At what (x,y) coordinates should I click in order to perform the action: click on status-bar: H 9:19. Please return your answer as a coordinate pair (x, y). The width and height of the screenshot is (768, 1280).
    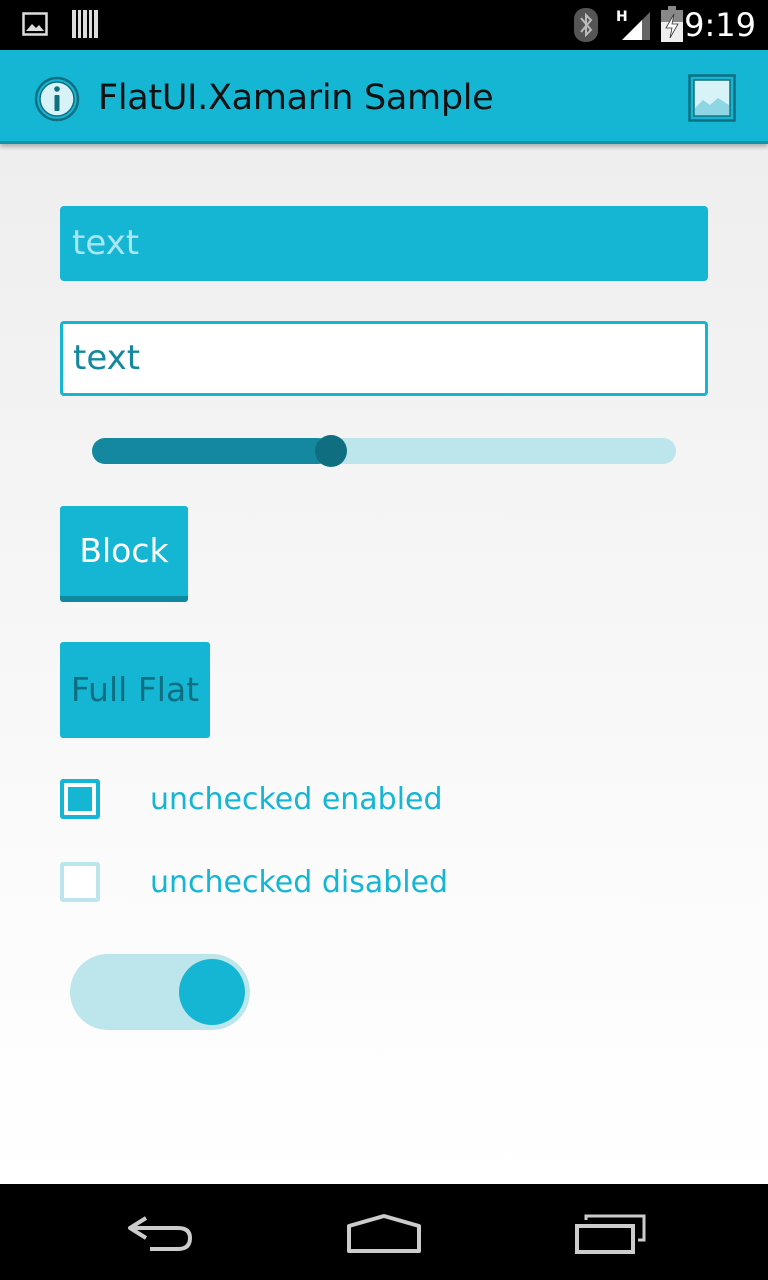
    Looking at the image, I should click on (384, 25).